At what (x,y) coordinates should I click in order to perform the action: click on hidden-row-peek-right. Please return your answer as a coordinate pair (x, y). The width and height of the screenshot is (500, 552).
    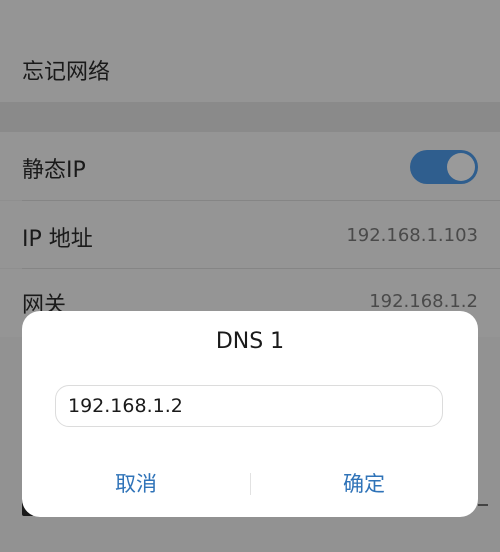
    Looking at the image, I should click on (483, 505).